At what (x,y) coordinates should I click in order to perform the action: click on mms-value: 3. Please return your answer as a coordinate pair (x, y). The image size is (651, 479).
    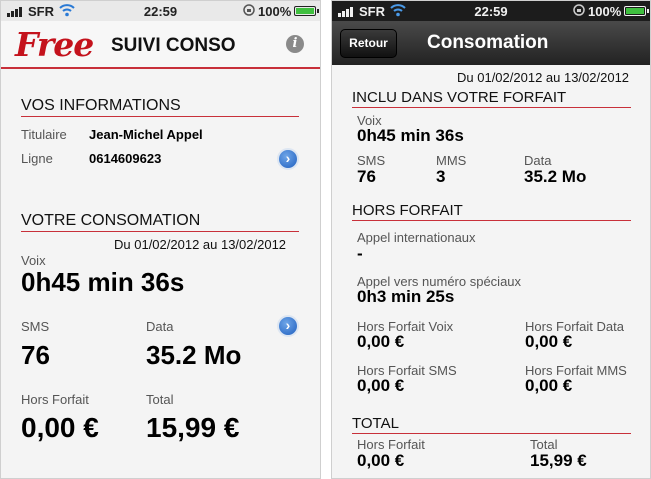
    Looking at the image, I should click on (441, 176).